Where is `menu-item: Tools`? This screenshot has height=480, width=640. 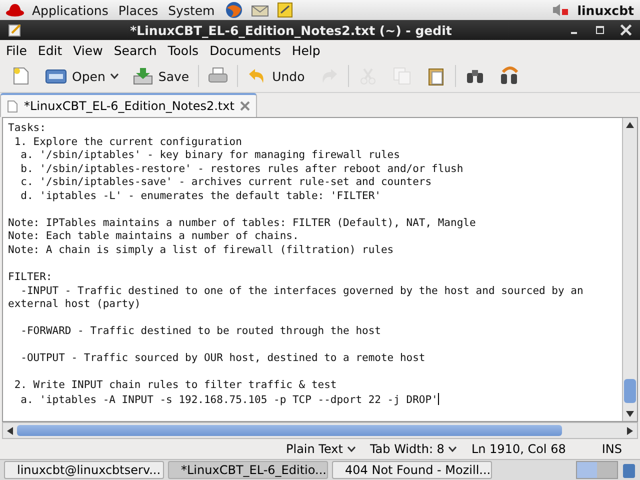
menu-item: Tools is located at coordinates (183, 50).